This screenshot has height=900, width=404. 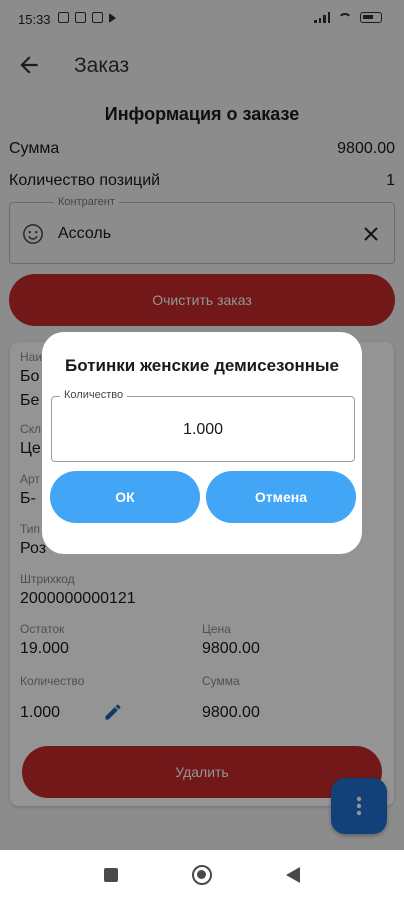 I want to click on recent-apps-icon, so click(x=111, y=875).